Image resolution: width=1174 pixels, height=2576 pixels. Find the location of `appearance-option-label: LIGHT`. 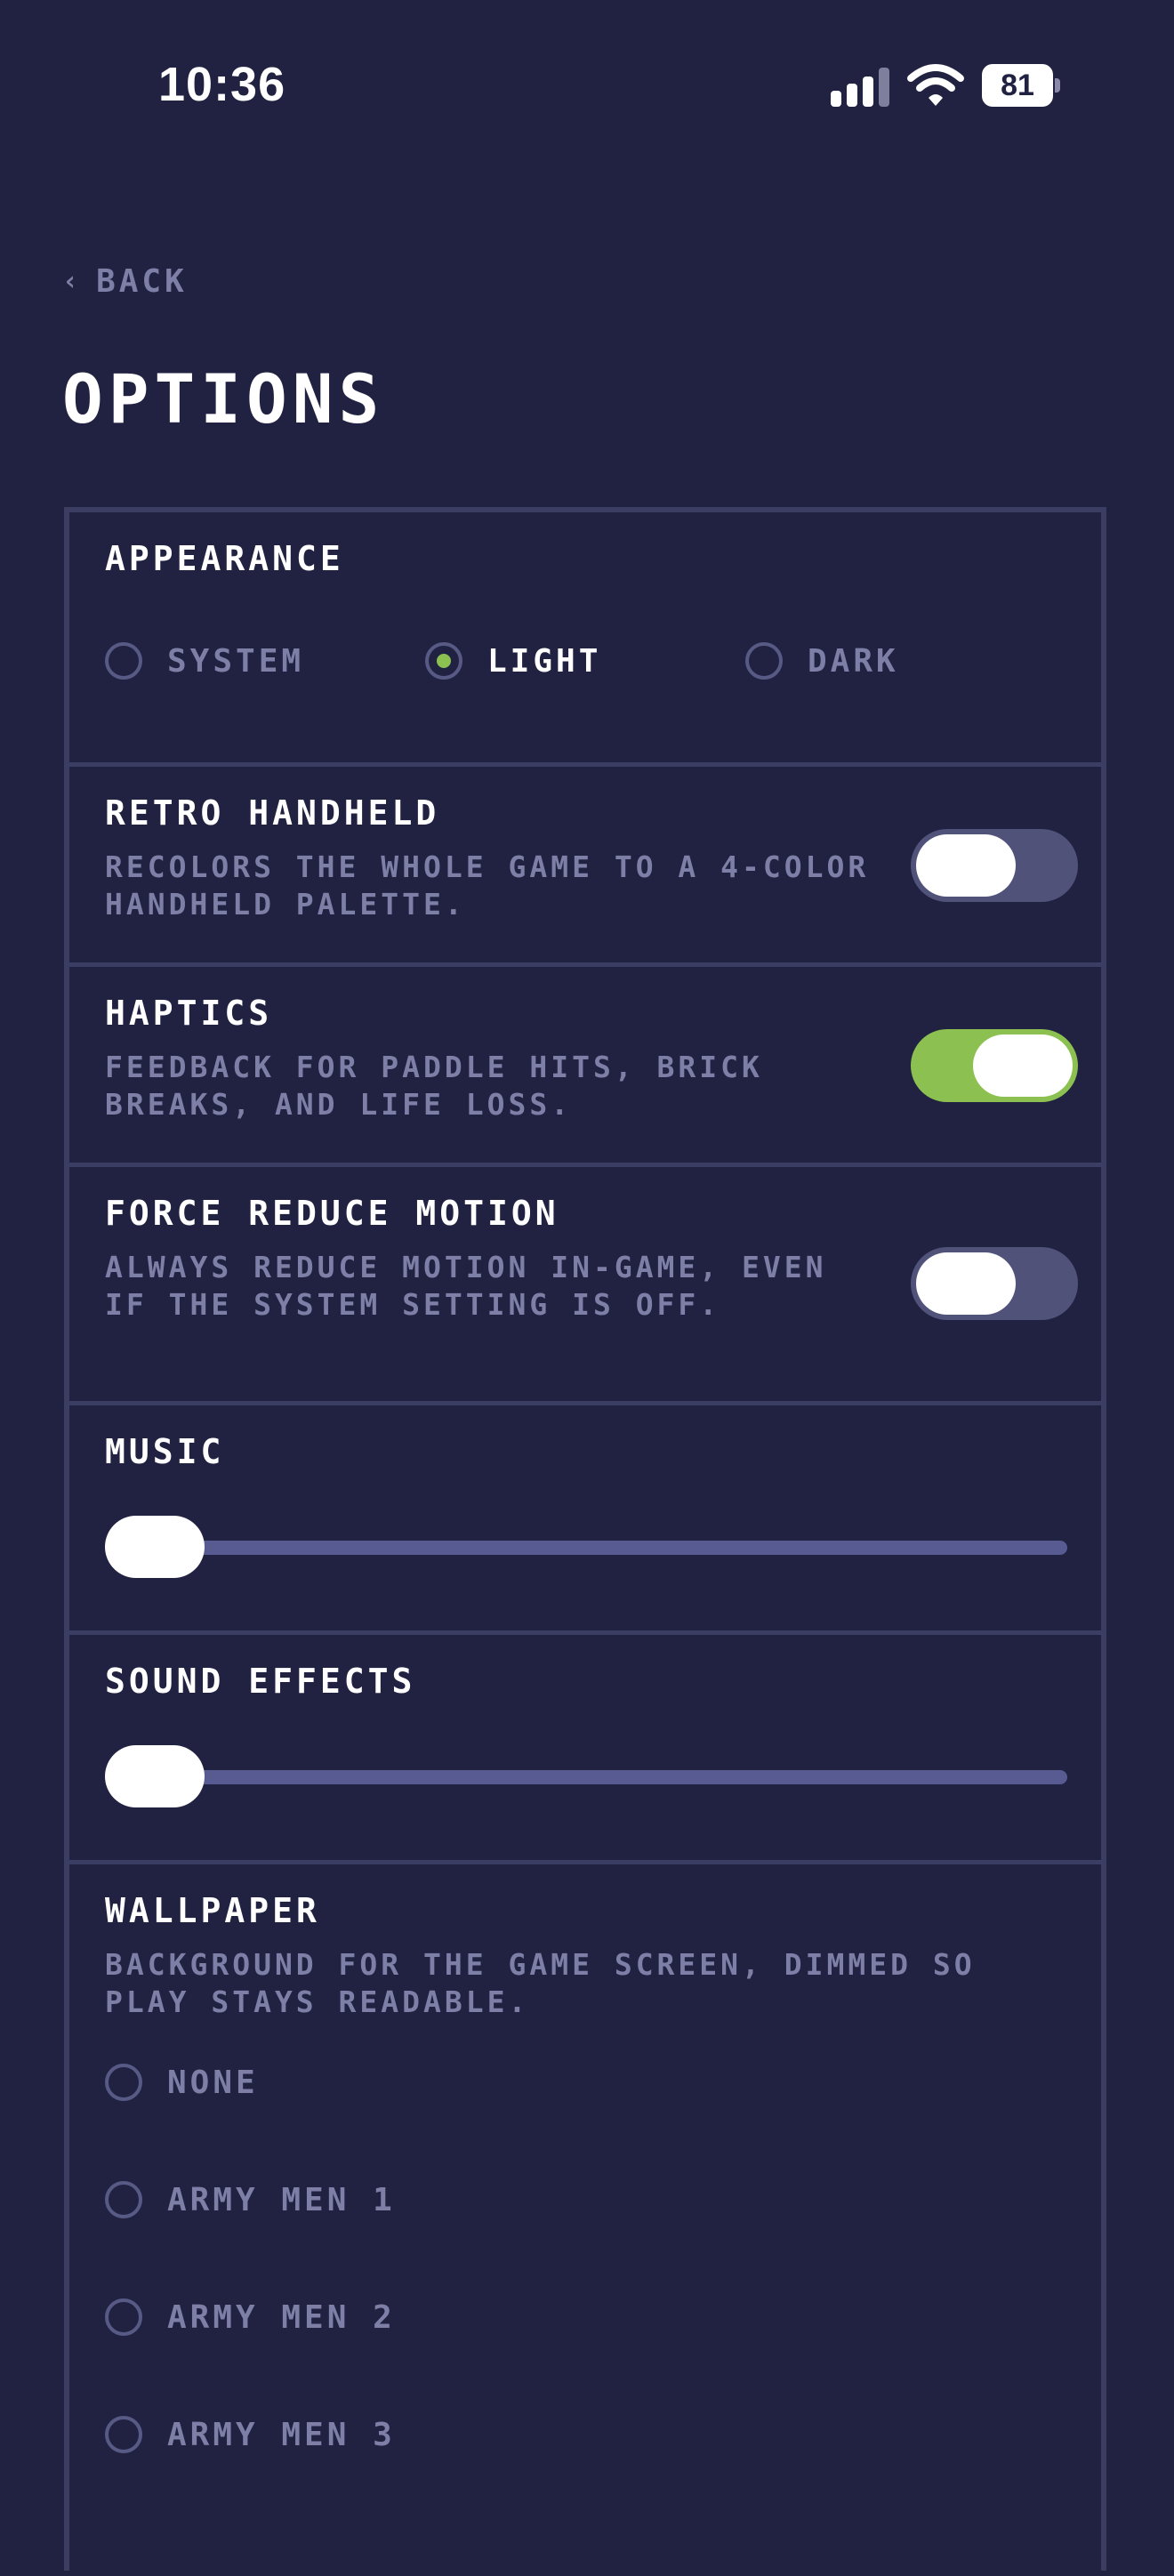

appearance-option-label: LIGHT is located at coordinates (544, 661).